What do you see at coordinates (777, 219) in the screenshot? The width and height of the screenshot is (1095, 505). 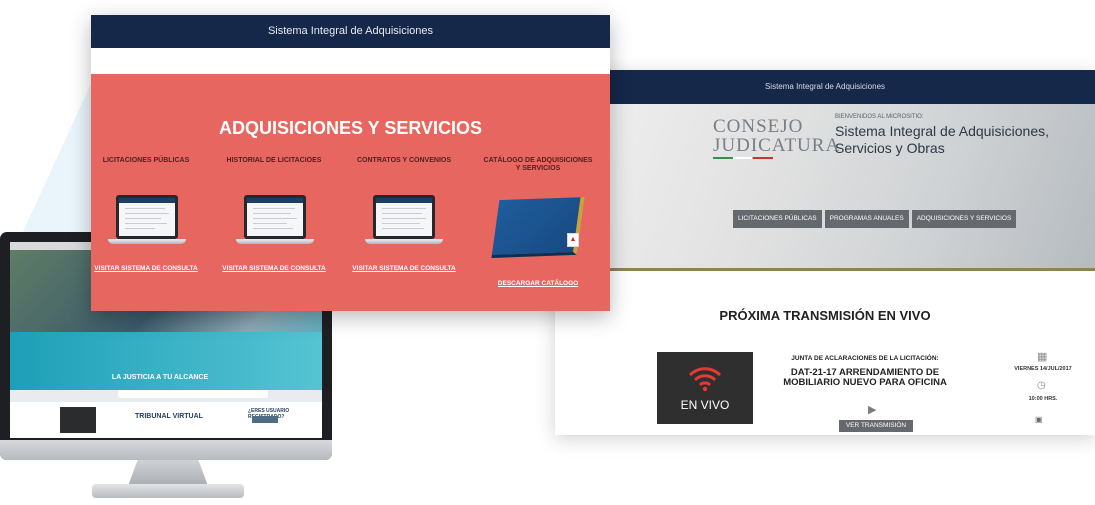 I see `tab-licitaciones-publicas: LICITACIONES PÚBLICAS` at bounding box center [777, 219].